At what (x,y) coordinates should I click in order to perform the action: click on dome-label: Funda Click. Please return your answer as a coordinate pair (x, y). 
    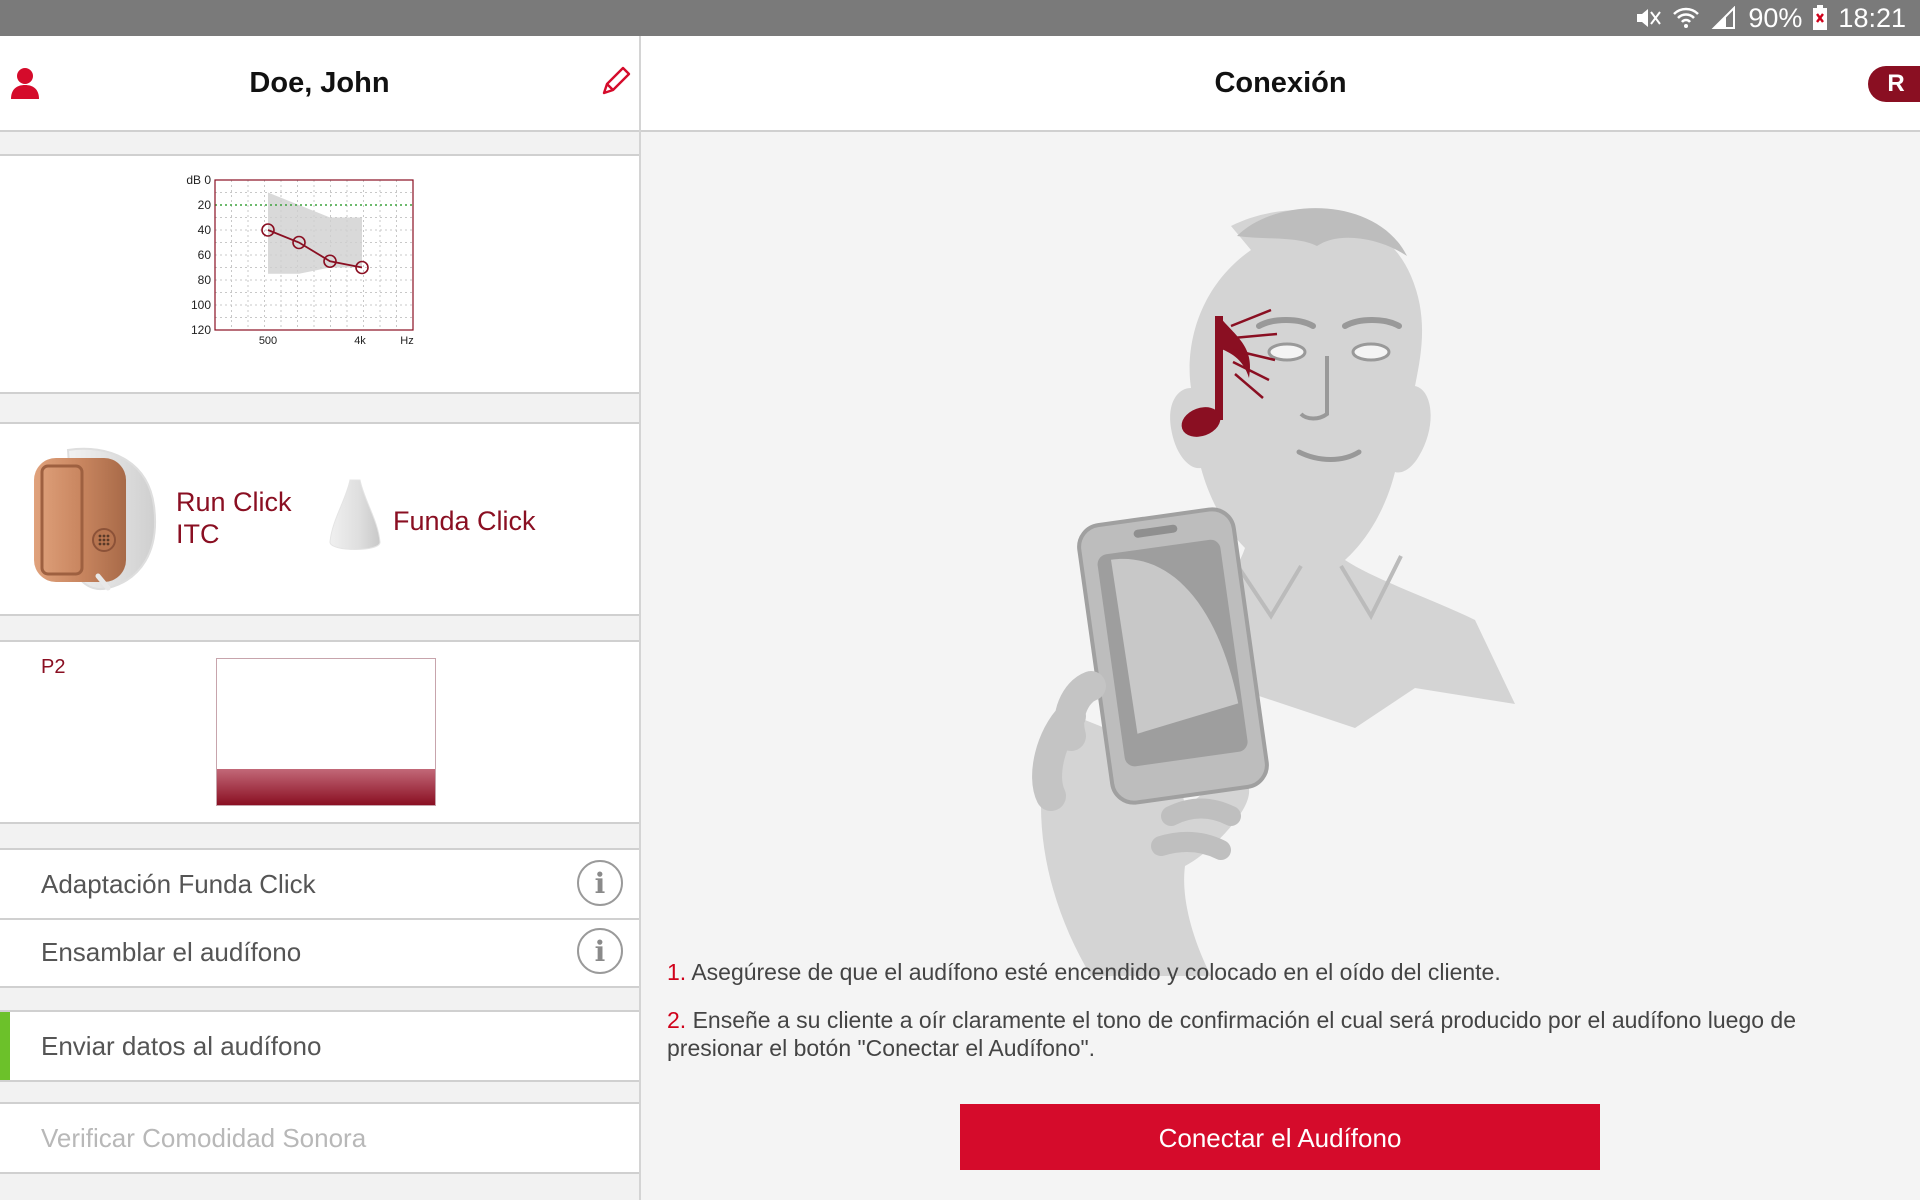
    Looking at the image, I should click on (464, 521).